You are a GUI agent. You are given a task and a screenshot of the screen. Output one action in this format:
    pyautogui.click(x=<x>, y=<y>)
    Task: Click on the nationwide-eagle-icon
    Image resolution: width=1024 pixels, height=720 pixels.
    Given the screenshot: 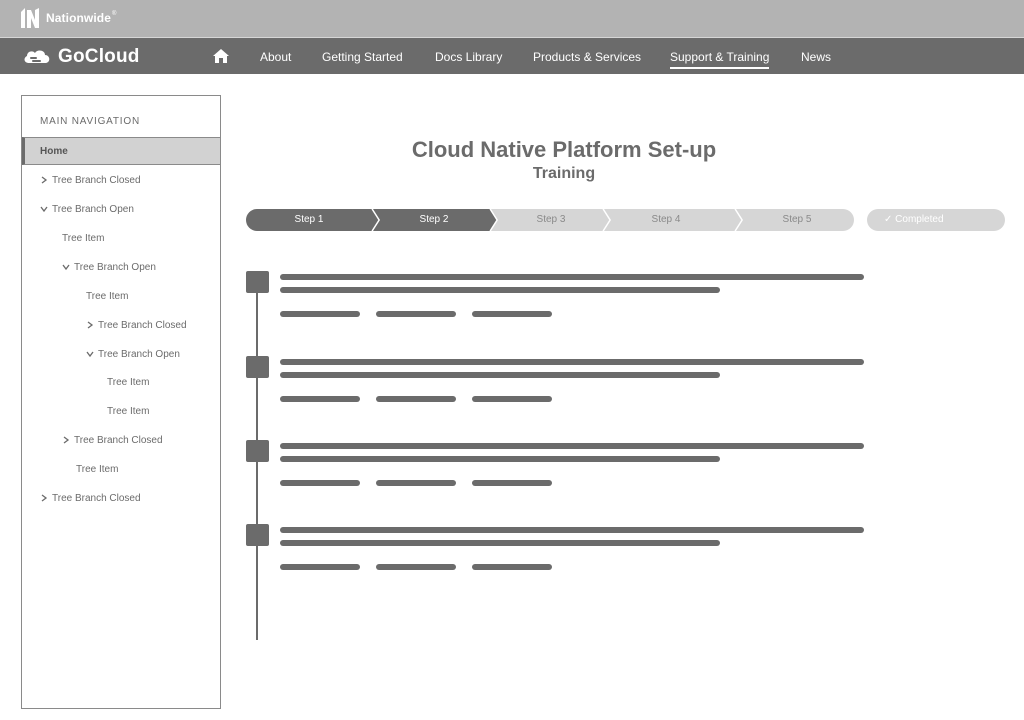 What is the action you would take?
    pyautogui.click(x=30, y=18)
    